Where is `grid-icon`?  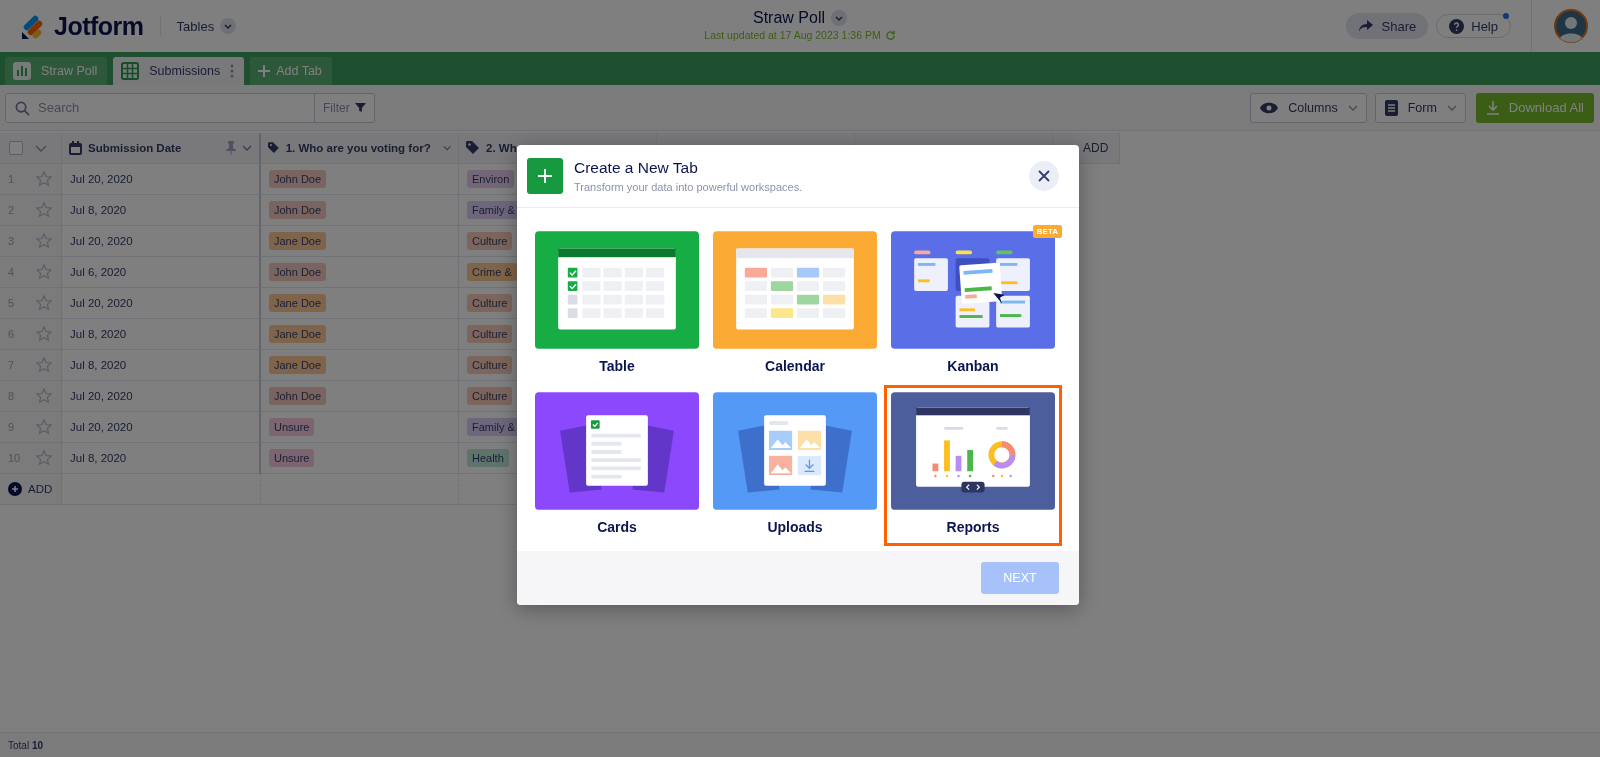 grid-icon is located at coordinates (130, 71).